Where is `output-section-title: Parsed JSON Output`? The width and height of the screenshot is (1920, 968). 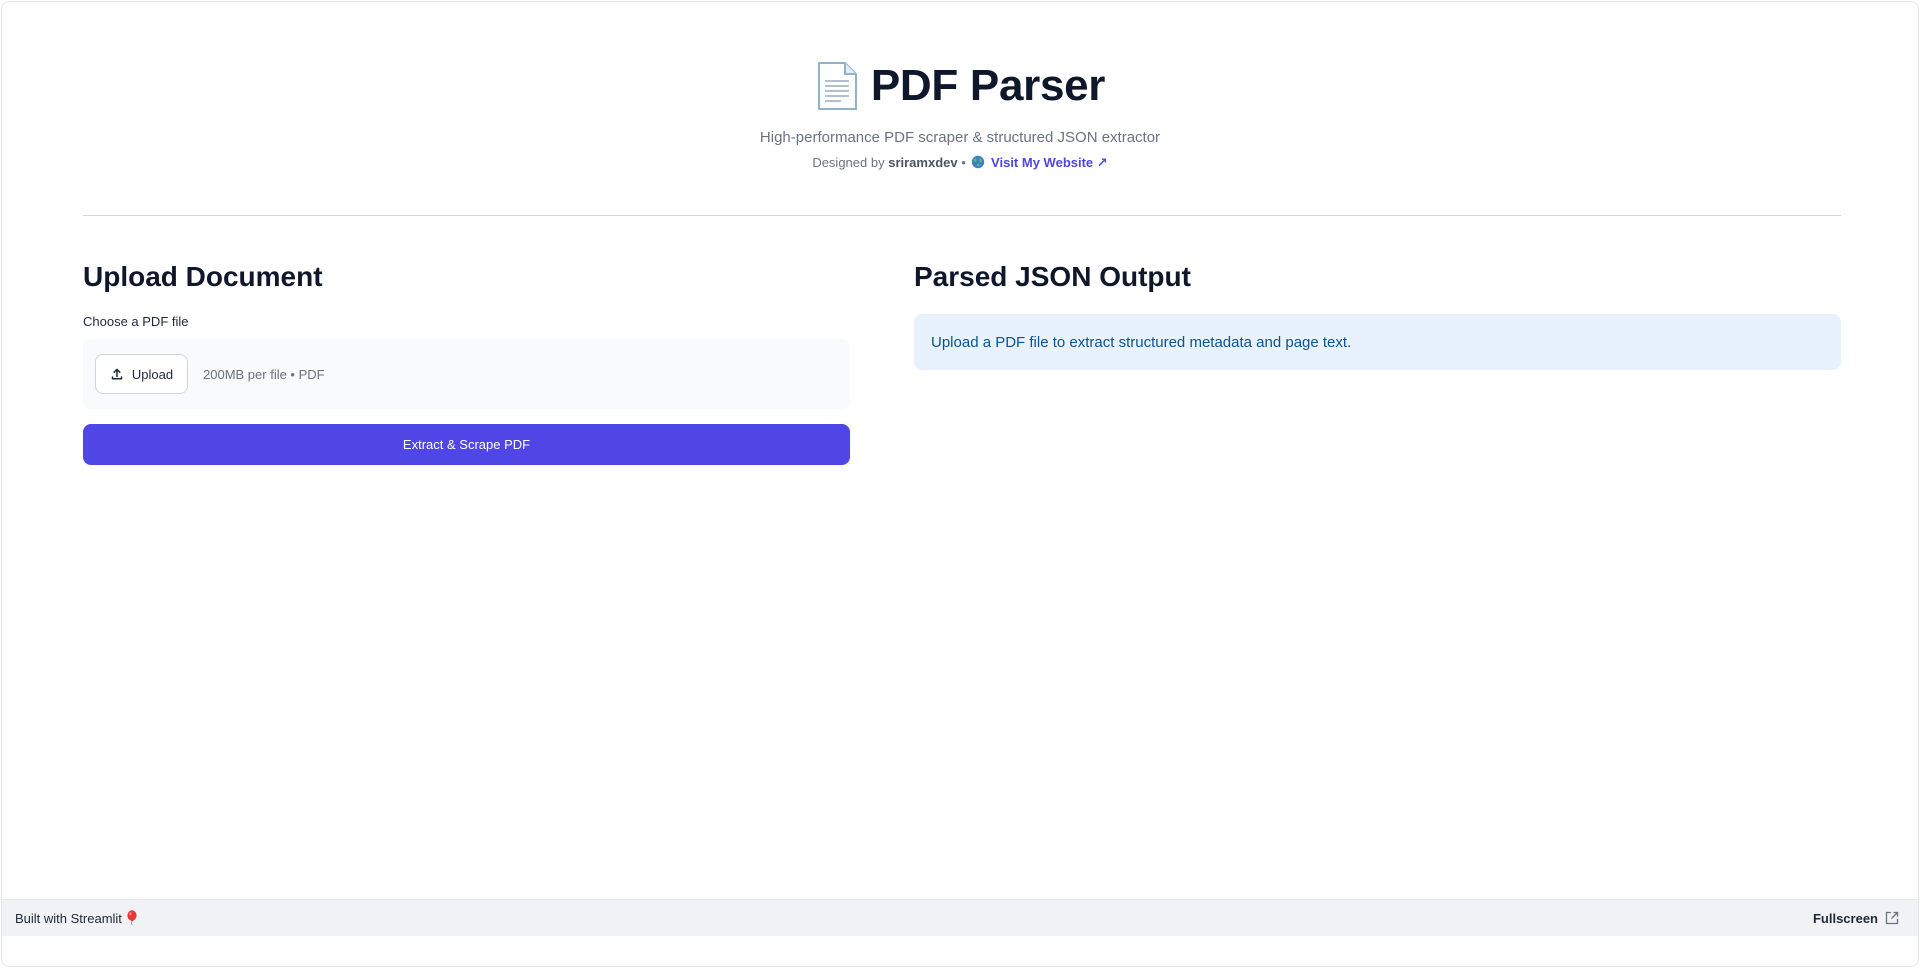 output-section-title: Parsed JSON Output is located at coordinates (1052, 276).